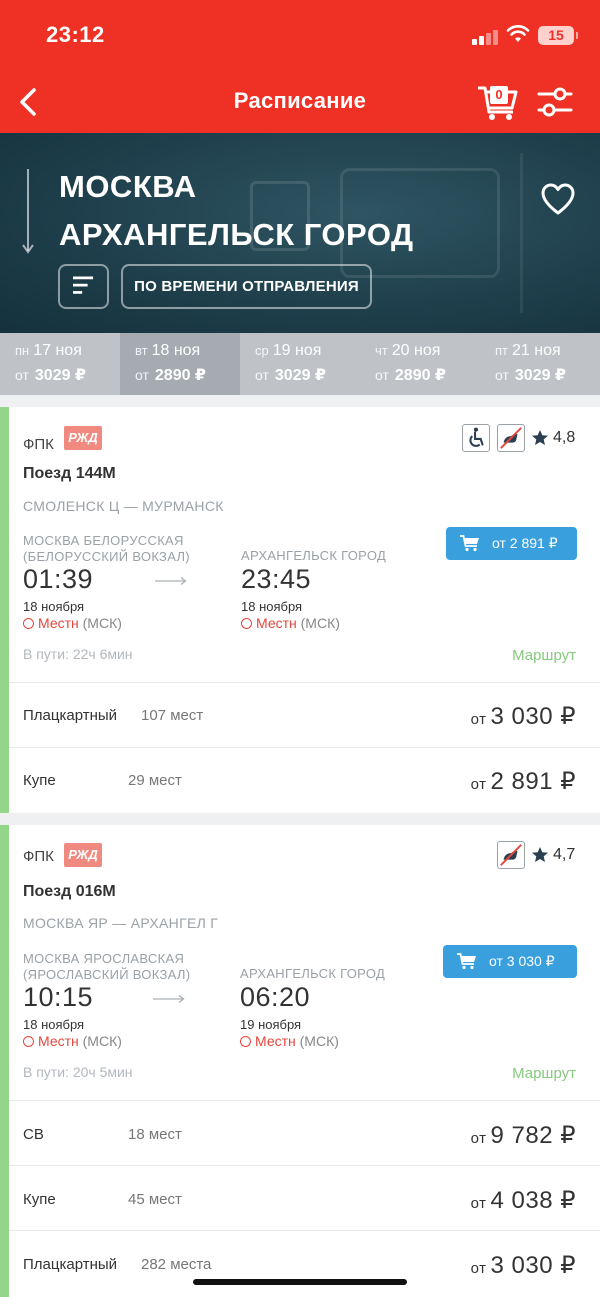  Describe the element at coordinates (106, 549) in the screenshot. I see `departure-station: МОСКВА БЕЛОРУССКАЯ (БЕЛОРУССКИЙ ВОКЗАЛ)` at that location.